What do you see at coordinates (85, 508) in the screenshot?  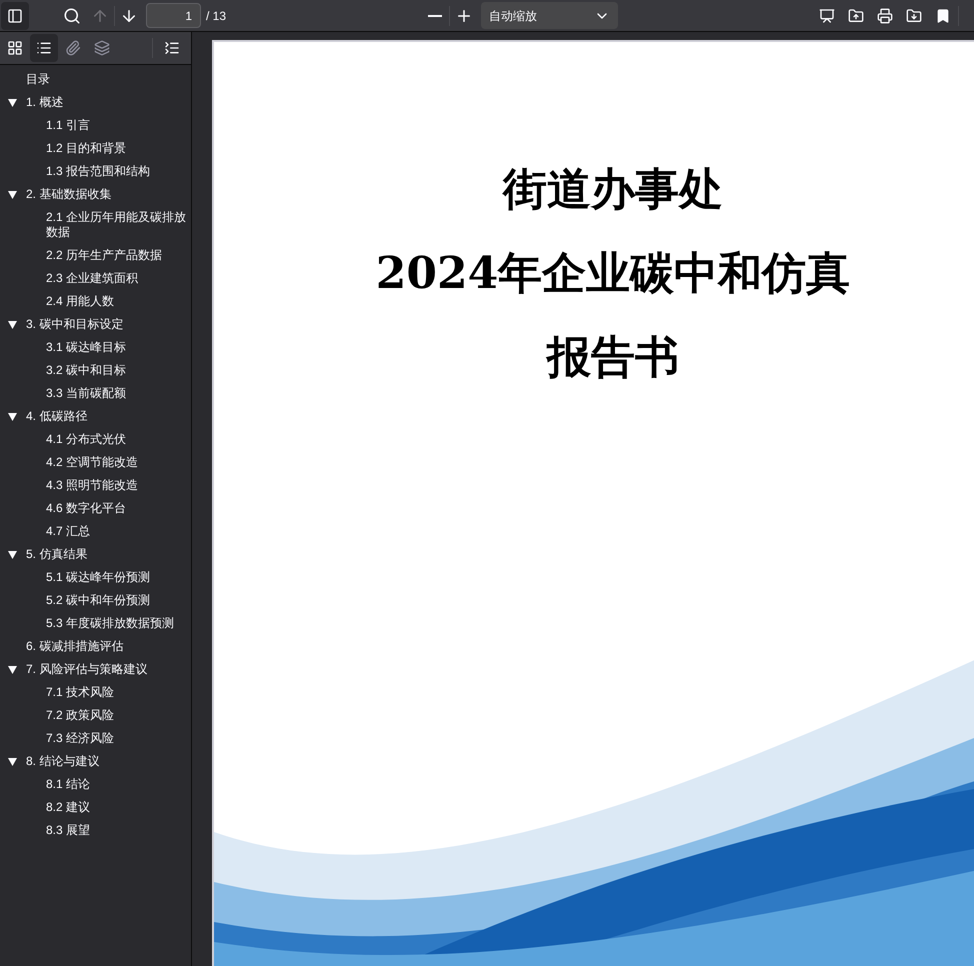 I see `outline-item: 4.6 数字化平台` at bounding box center [85, 508].